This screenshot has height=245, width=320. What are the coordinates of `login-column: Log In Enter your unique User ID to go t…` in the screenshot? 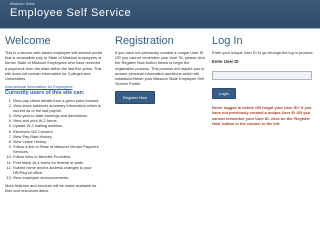 It's located at (265, 82).